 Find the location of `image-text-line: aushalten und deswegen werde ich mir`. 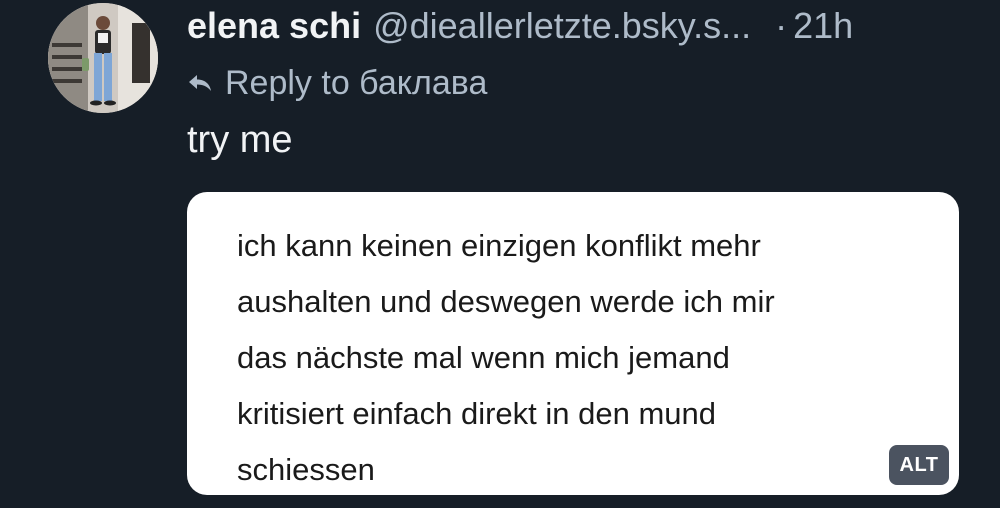

image-text-line: aushalten und deswegen werde ich mir is located at coordinates (506, 301).